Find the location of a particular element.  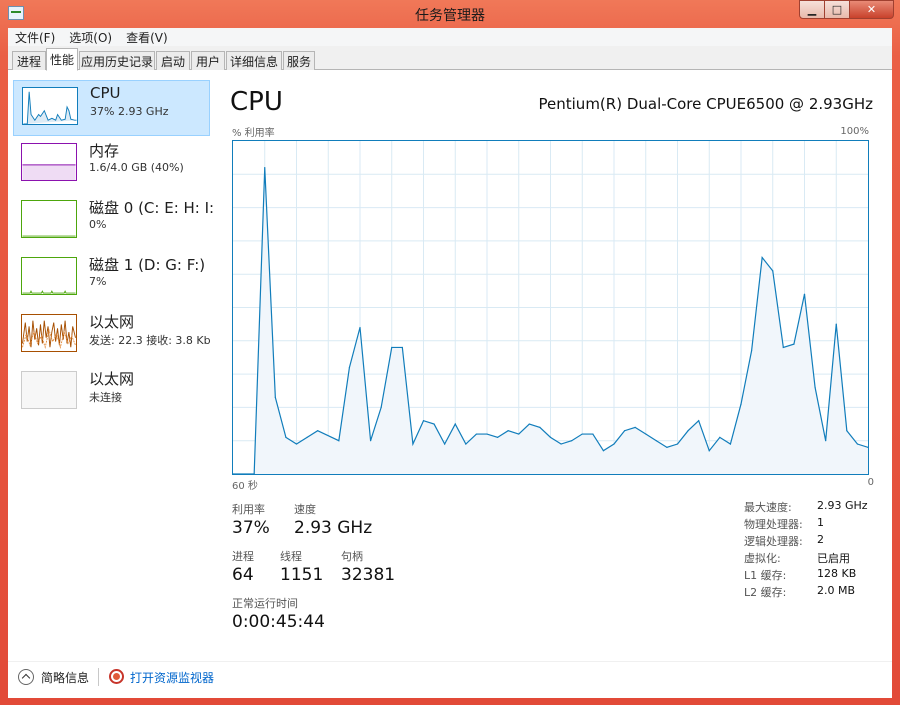

cpu-model-name: Pentium(R) Dual-Core CPUE6500 @ 2.93GHz is located at coordinates (705, 104).